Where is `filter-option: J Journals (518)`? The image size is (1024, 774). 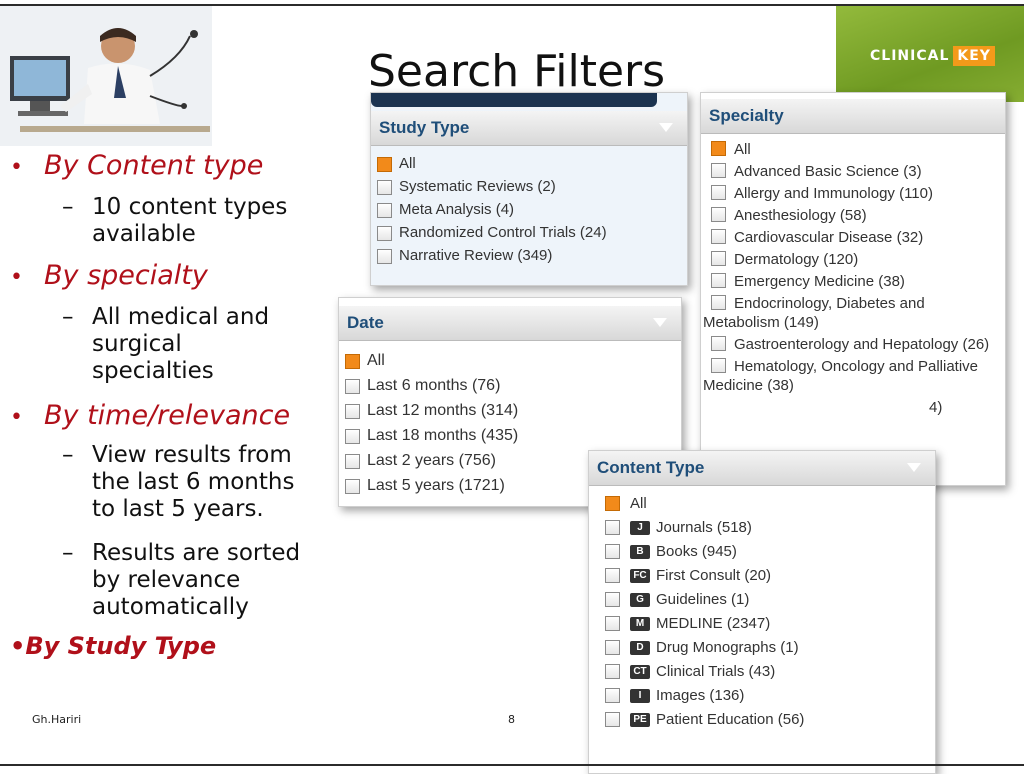
filter-option: J Journals (518) is located at coordinates (770, 527).